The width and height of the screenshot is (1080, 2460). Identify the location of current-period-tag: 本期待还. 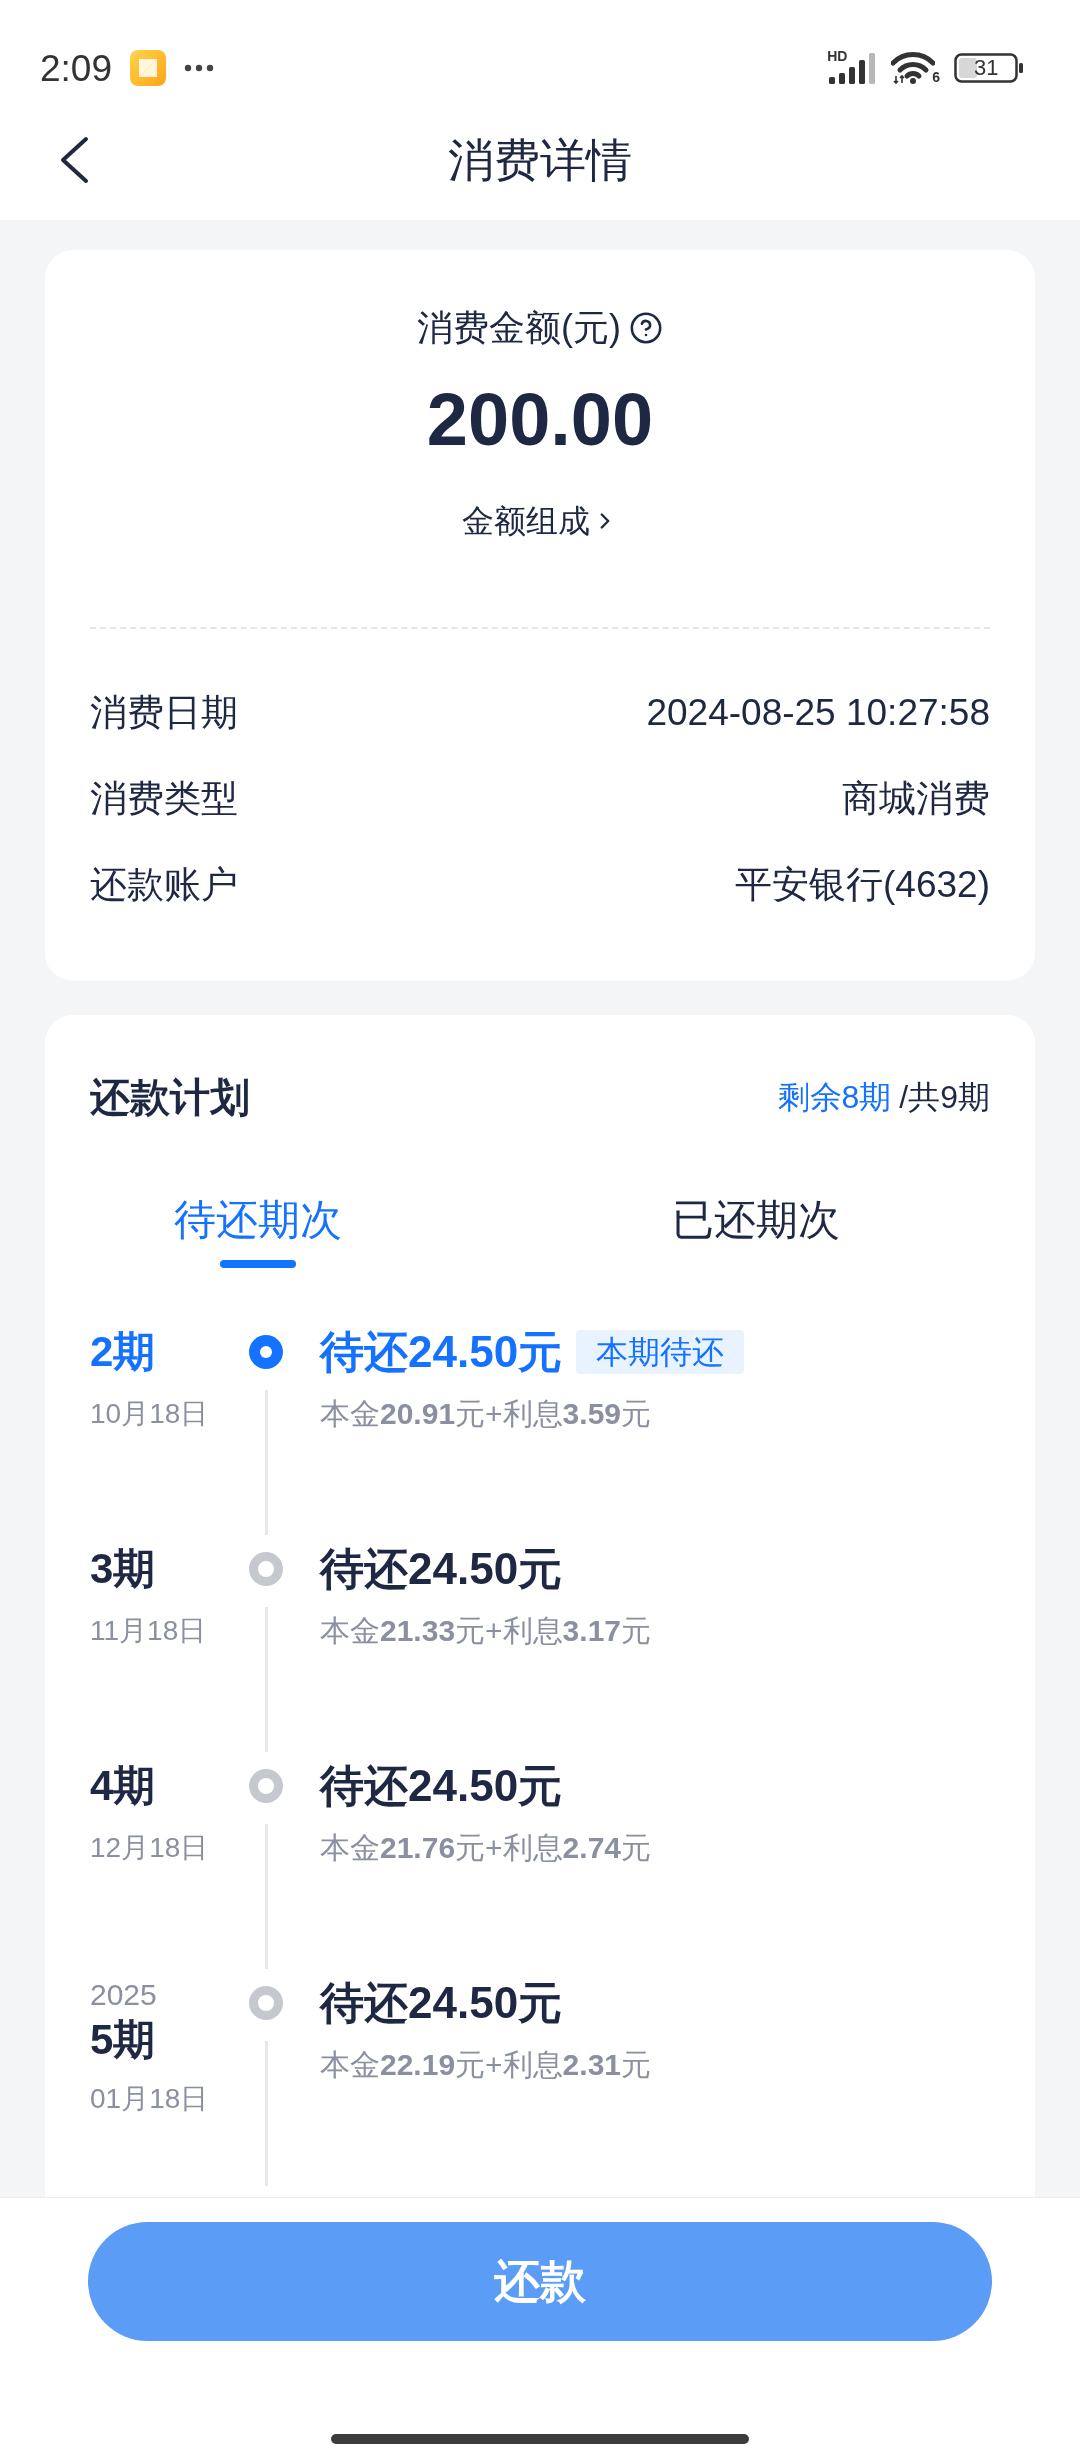
(660, 1352).